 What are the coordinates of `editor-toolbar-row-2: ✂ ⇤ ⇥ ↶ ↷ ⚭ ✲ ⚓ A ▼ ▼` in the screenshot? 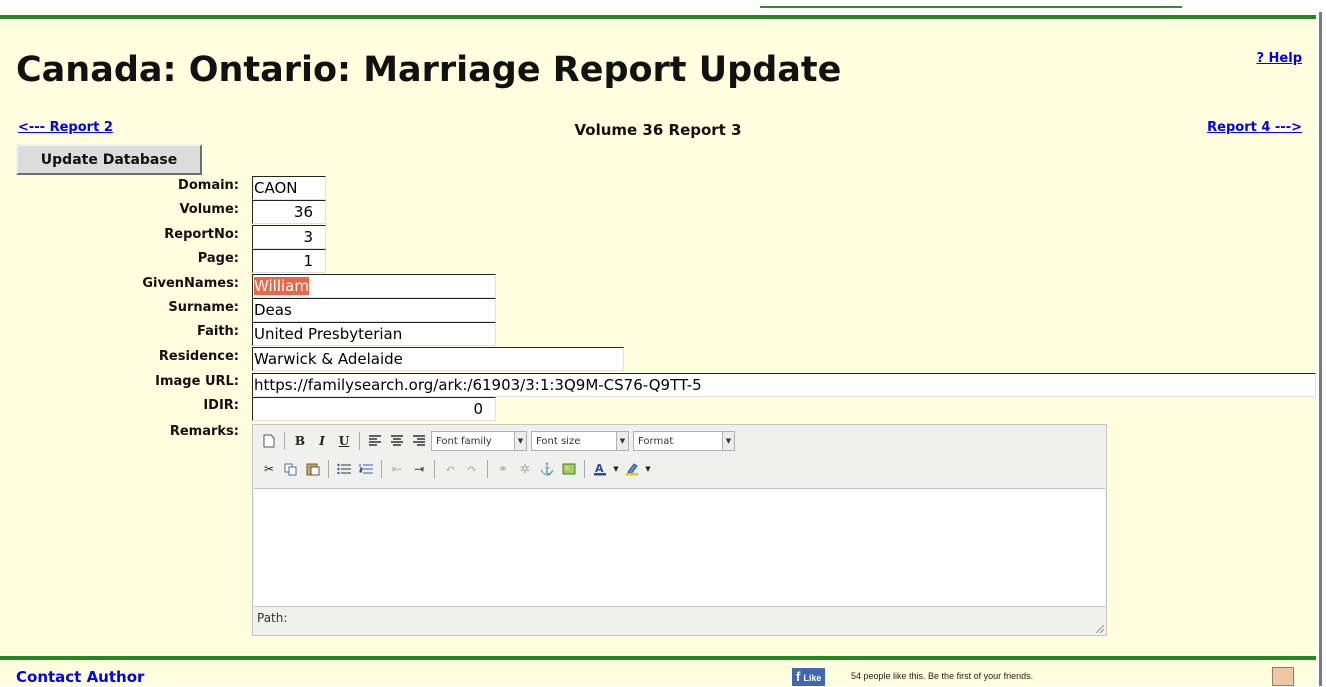 It's located at (456, 469).